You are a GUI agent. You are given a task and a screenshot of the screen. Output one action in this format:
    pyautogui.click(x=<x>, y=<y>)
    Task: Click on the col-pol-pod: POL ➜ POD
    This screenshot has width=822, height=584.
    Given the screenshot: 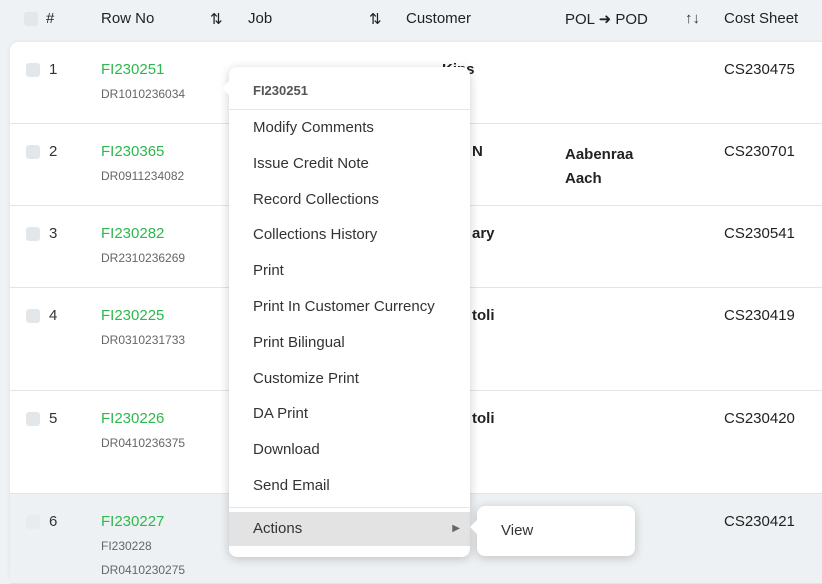 What is the action you would take?
    pyautogui.click(x=606, y=19)
    